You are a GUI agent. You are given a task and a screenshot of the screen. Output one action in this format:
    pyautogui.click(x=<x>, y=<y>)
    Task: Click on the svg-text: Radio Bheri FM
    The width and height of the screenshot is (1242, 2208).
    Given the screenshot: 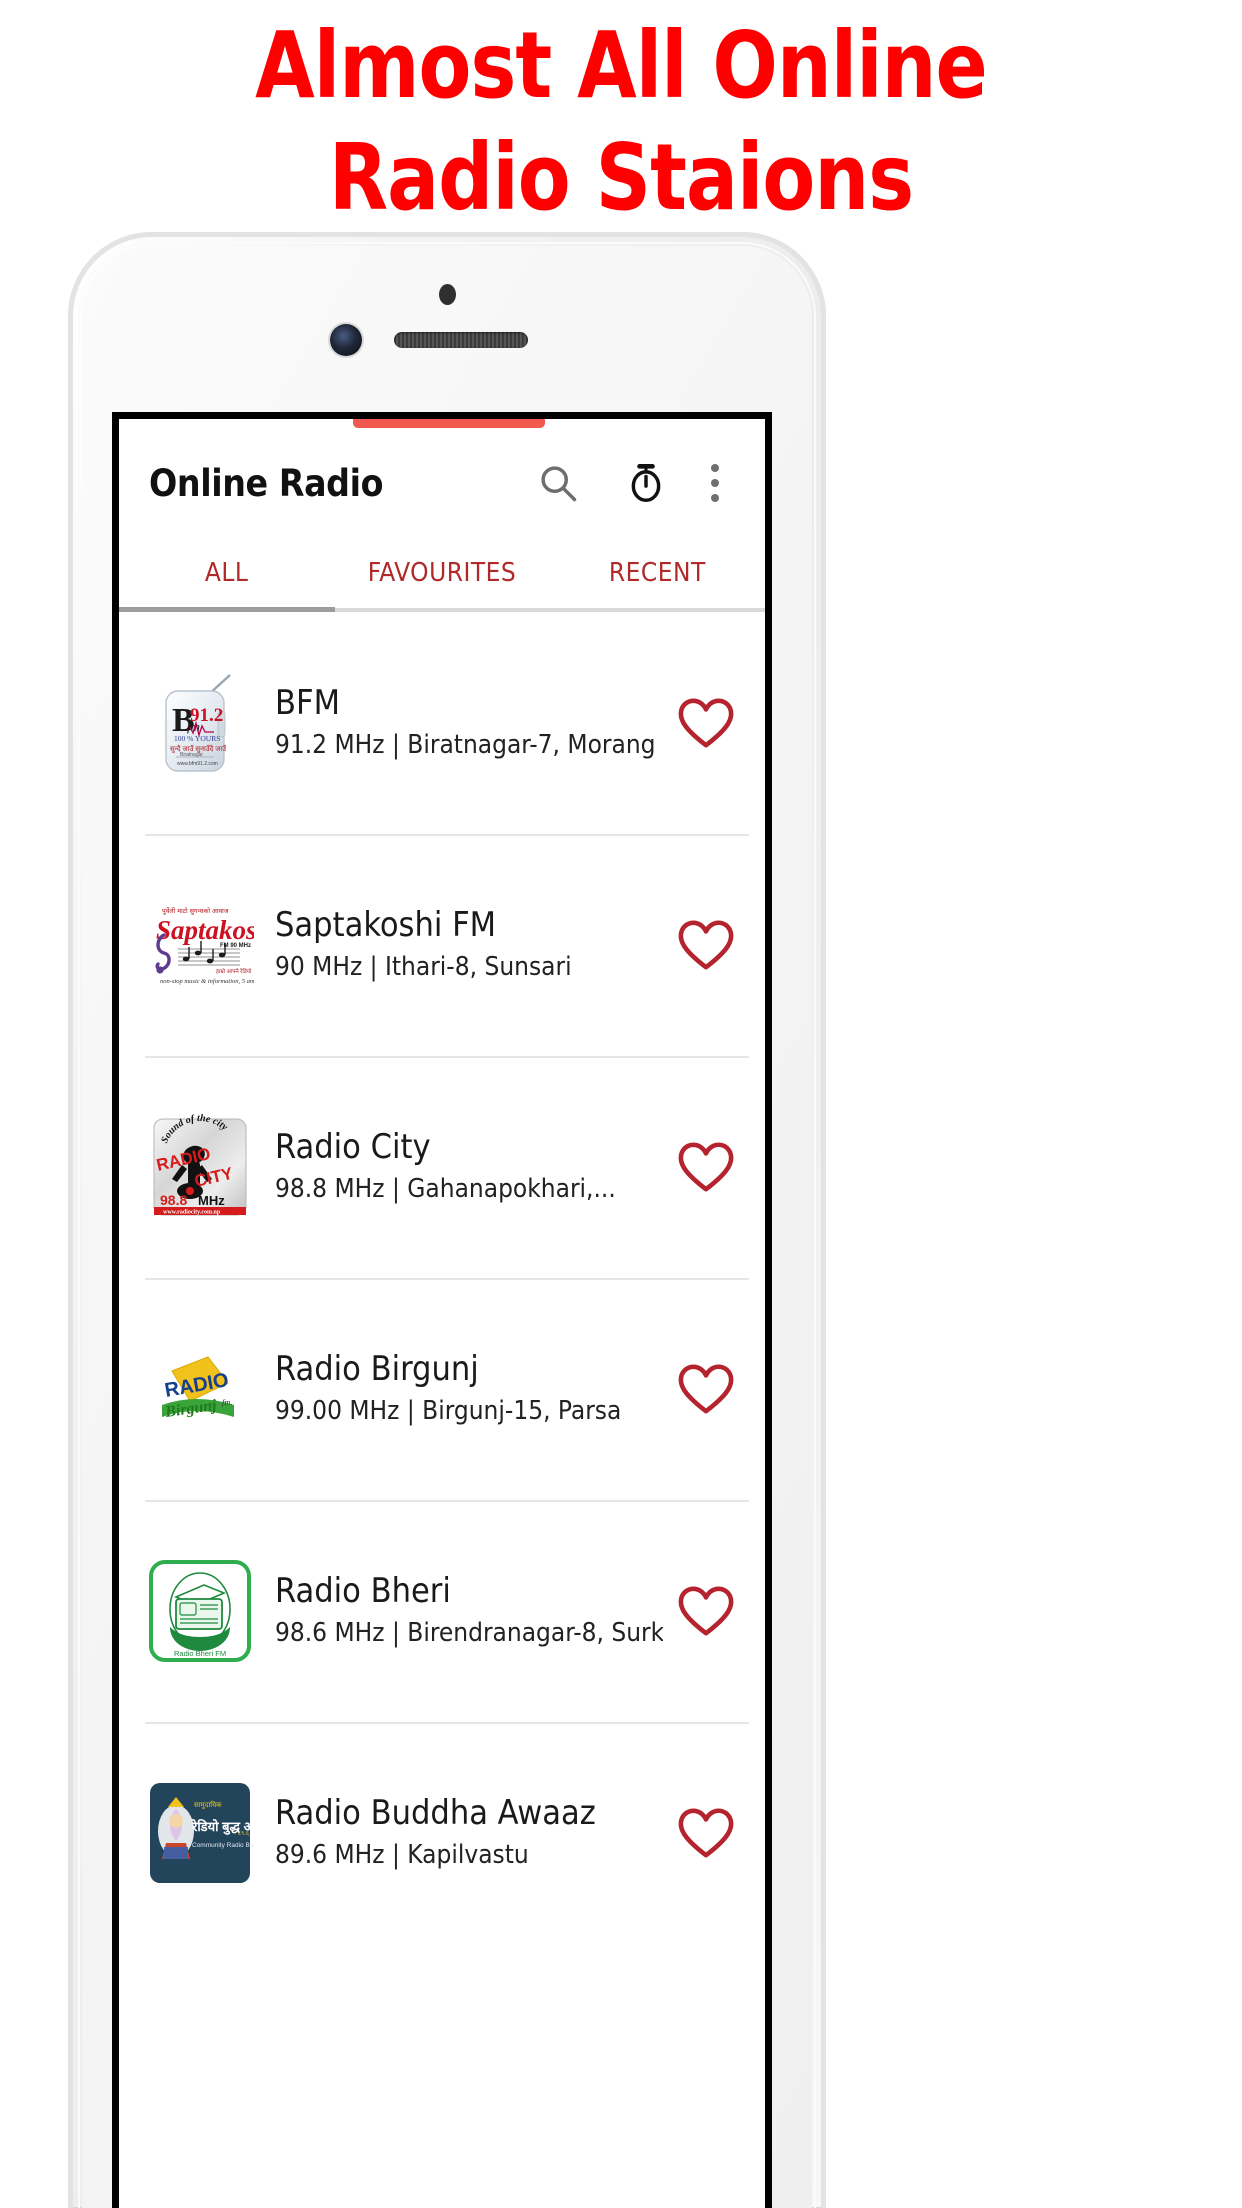 What is the action you would take?
    pyautogui.click(x=200, y=1653)
    